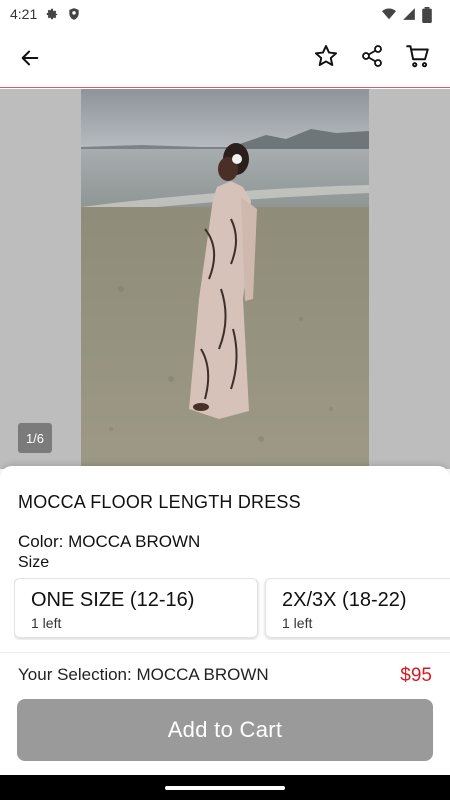 This screenshot has width=450, height=800. What do you see at coordinates (52, 14) in the screenshot?
I see `gear-icon` at bounding box center [52, 14].